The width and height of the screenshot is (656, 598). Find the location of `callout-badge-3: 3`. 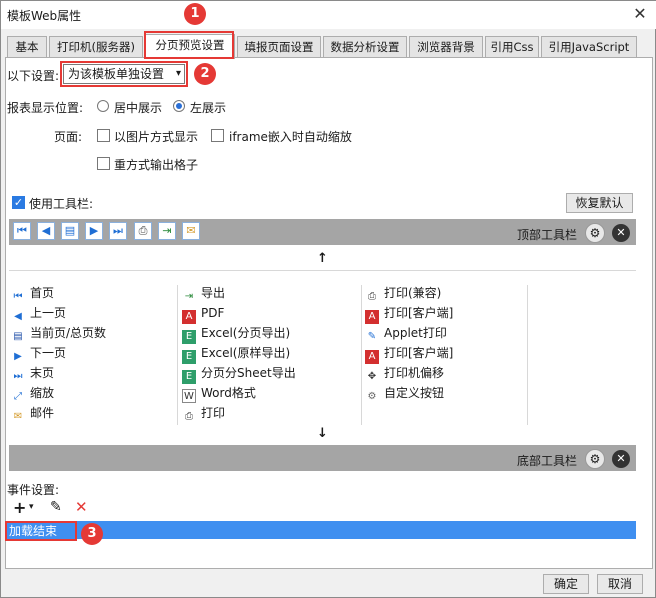

callout-badge-3: 3 is located at coordinates (92, 534).